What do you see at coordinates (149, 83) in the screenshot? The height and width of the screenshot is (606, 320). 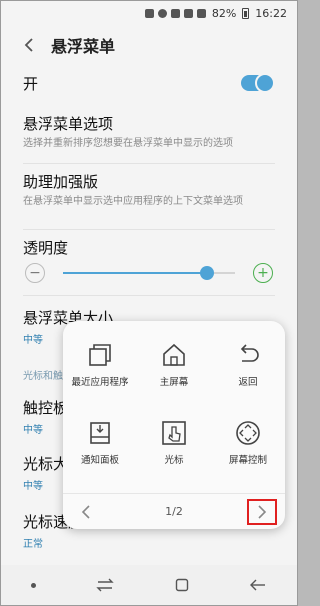 I see `master-toggle-row: 开` at bounding box center [149, 83].